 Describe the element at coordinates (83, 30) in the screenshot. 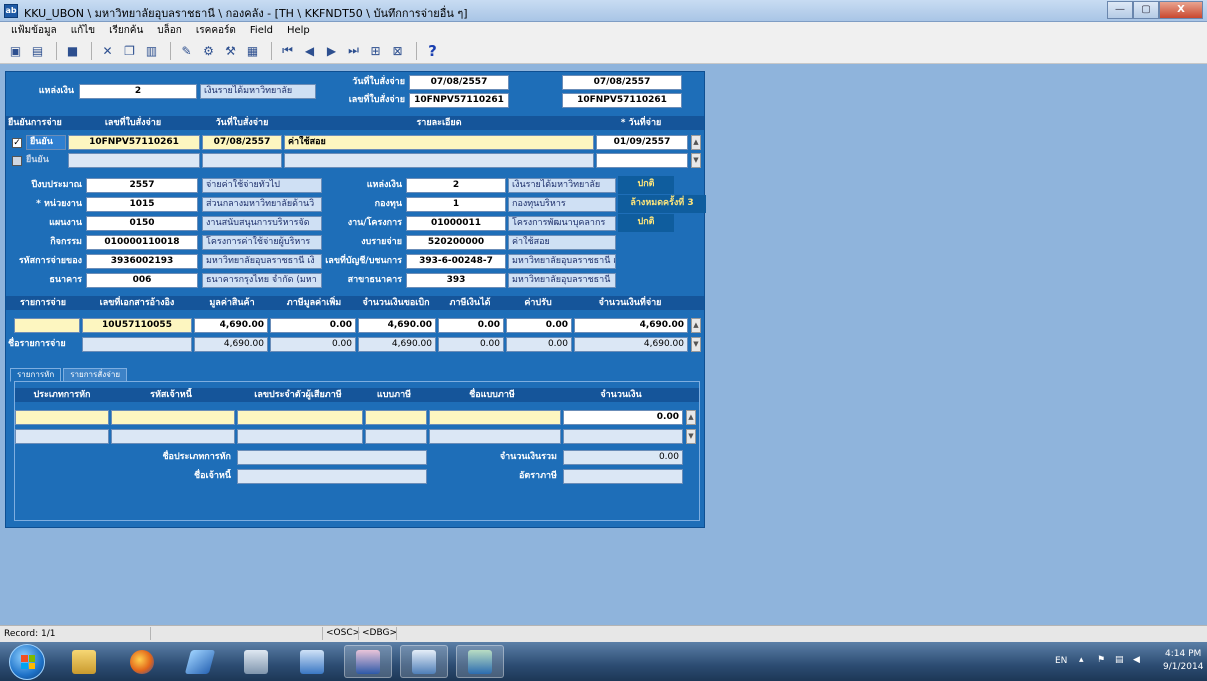

I see `menu-edit: แก้ไข` at that location.